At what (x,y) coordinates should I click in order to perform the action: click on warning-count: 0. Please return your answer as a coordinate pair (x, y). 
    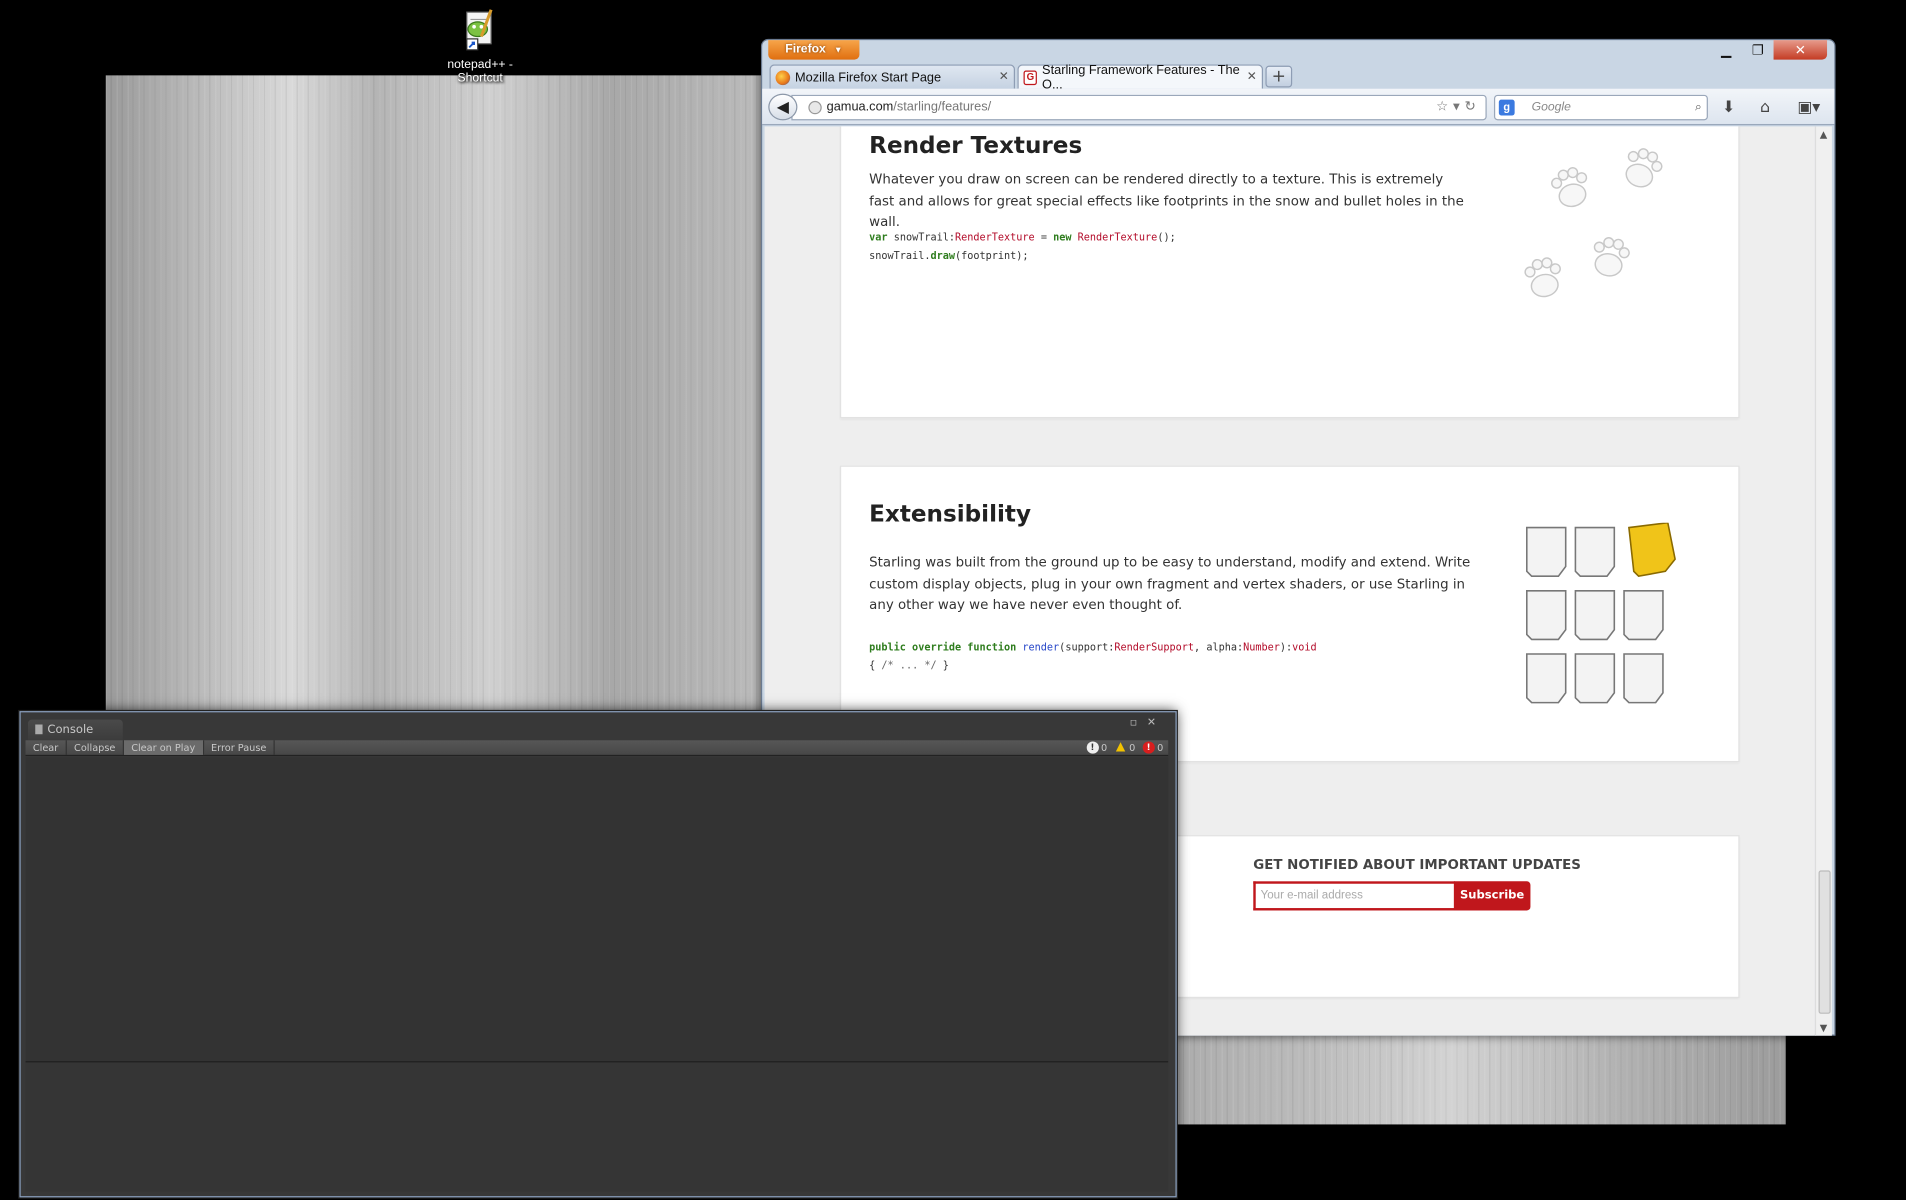
    Looking at the image, I should click on (1132, 748).